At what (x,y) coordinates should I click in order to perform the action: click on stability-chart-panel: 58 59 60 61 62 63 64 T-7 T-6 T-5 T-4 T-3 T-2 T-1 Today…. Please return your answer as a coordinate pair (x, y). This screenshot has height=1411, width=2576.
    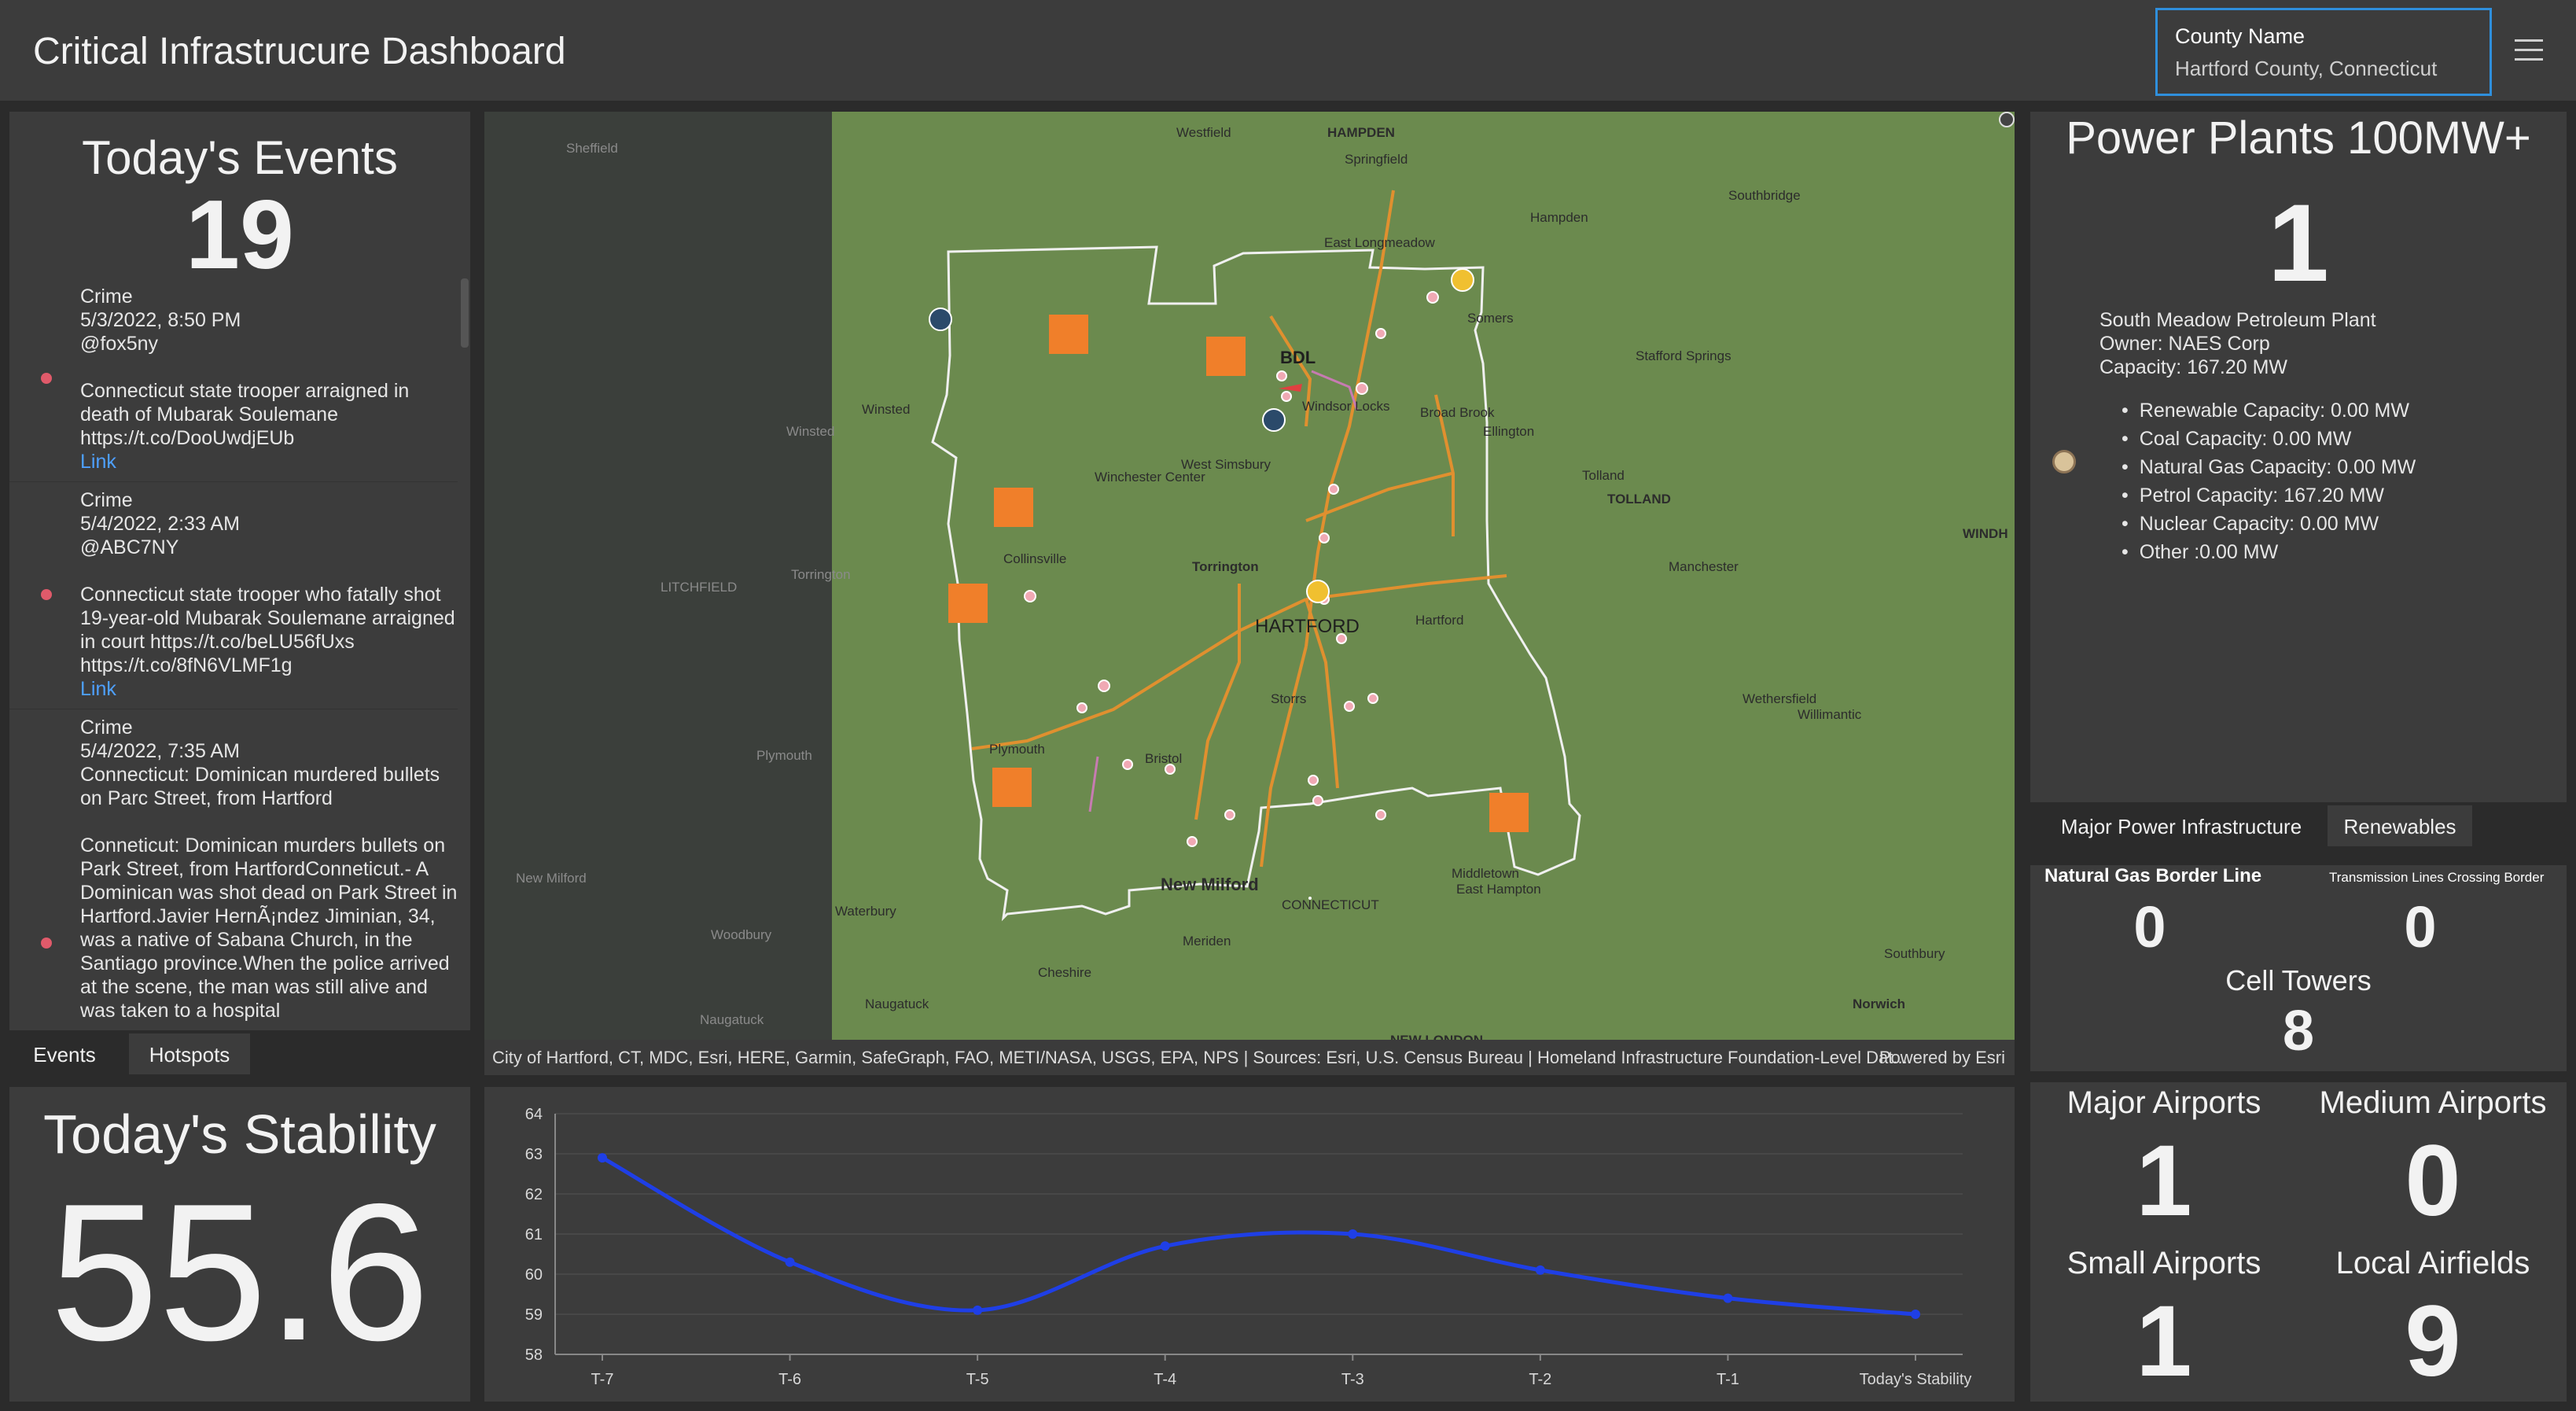
    Looking at the image, I should click on (1249, 1244).